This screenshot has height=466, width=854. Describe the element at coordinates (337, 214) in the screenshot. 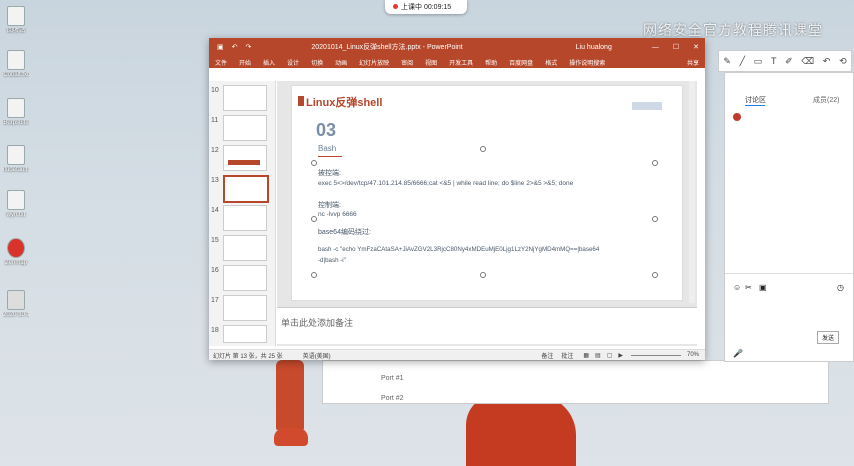

I see `cmd-control: nc -lvvp 6666` at that location.